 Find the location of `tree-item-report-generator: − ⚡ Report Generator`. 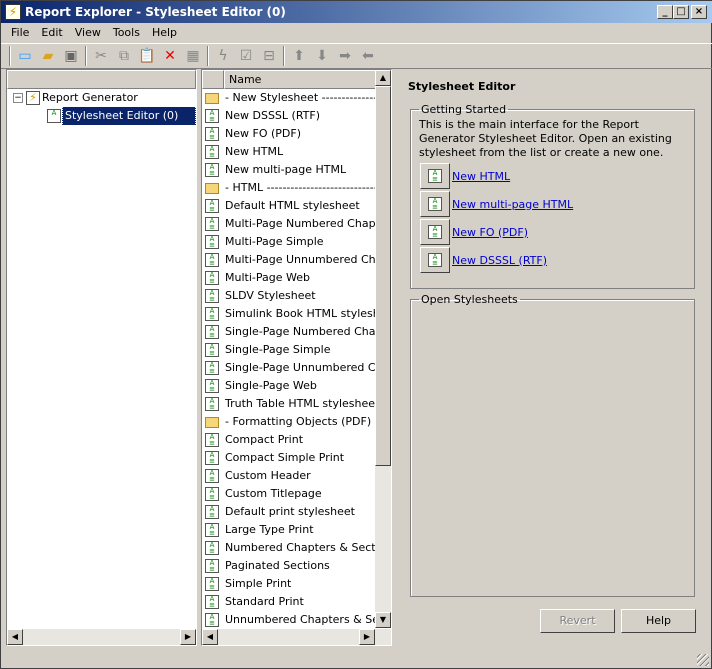

tree-item-report-generator: − ⚡ Report Generator is located at coordinates (101, 98).